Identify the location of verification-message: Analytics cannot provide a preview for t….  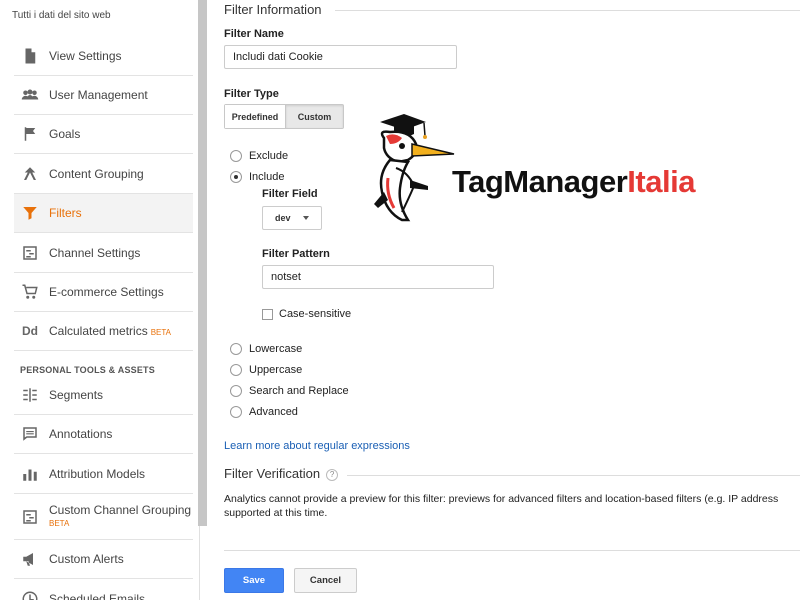
(501, 506).